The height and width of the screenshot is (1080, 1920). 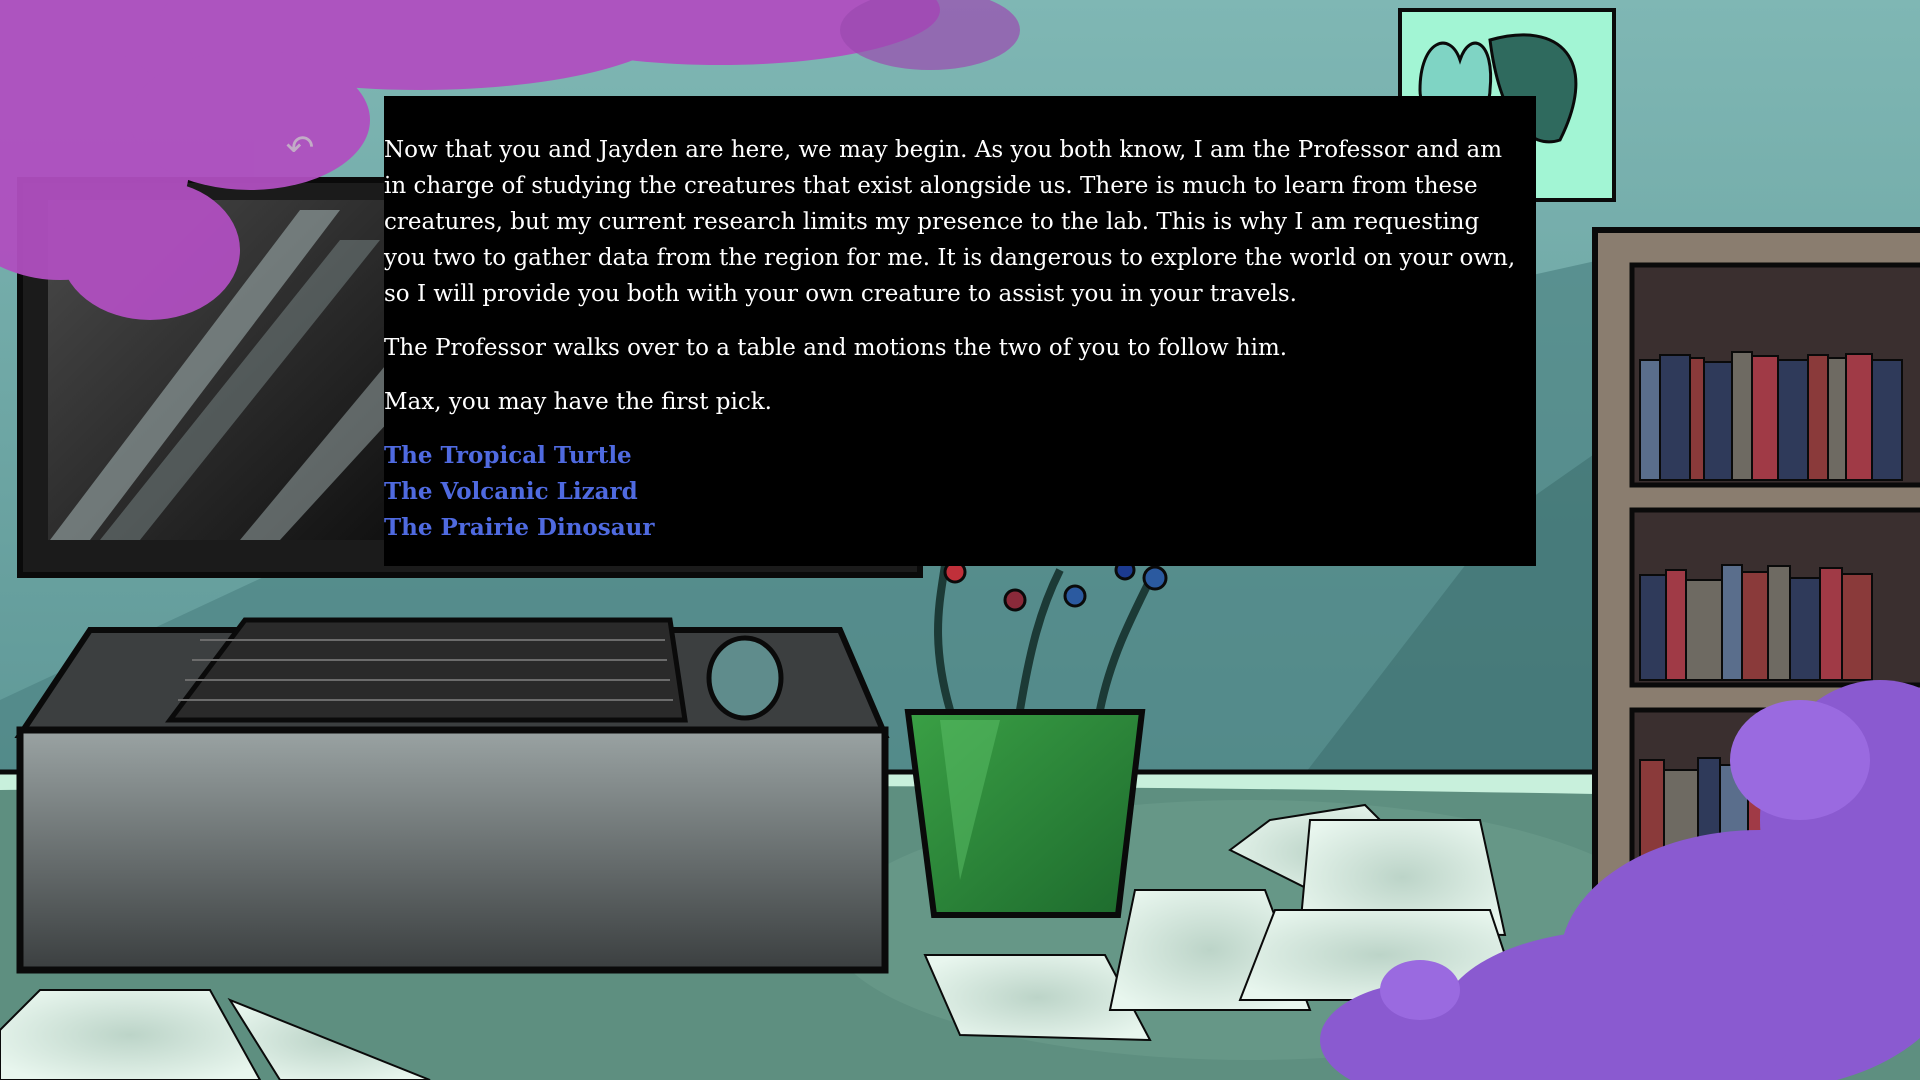 What do you see at coordinates (578, 402) in the screenshot?
I see `passage-paragraph: Max, you may have the first pick.` at bounding box center [578, 402].